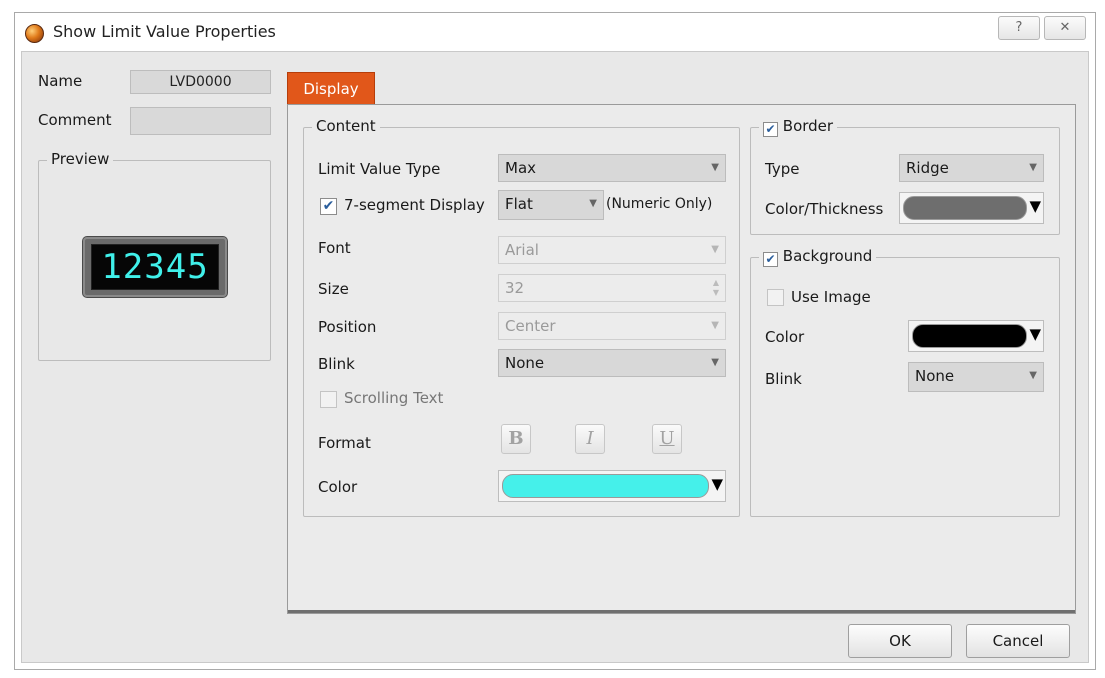 This screenshot has height=678, width=1105. I want to click on border-type-select: Ridge ▼, so click(971, 168).